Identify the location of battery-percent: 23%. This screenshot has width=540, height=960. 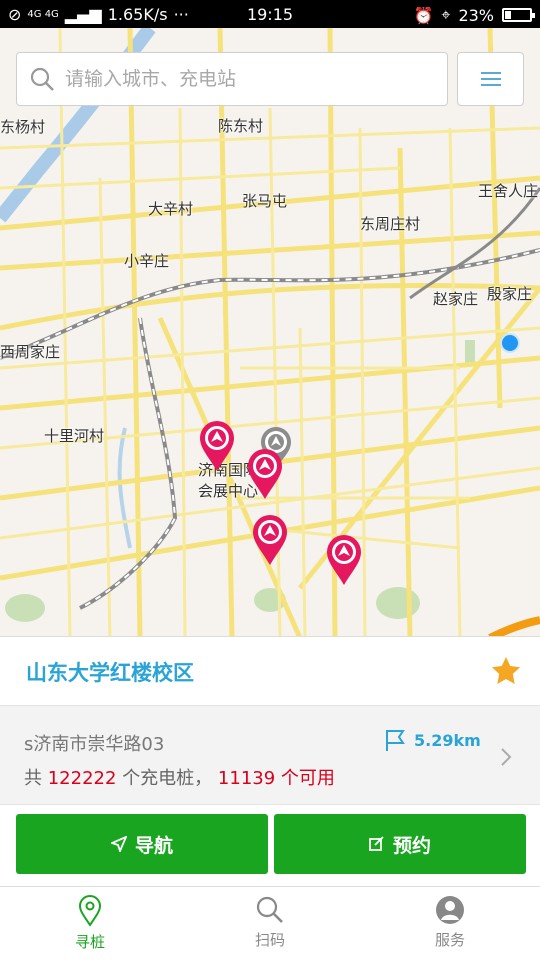
(476, 15).